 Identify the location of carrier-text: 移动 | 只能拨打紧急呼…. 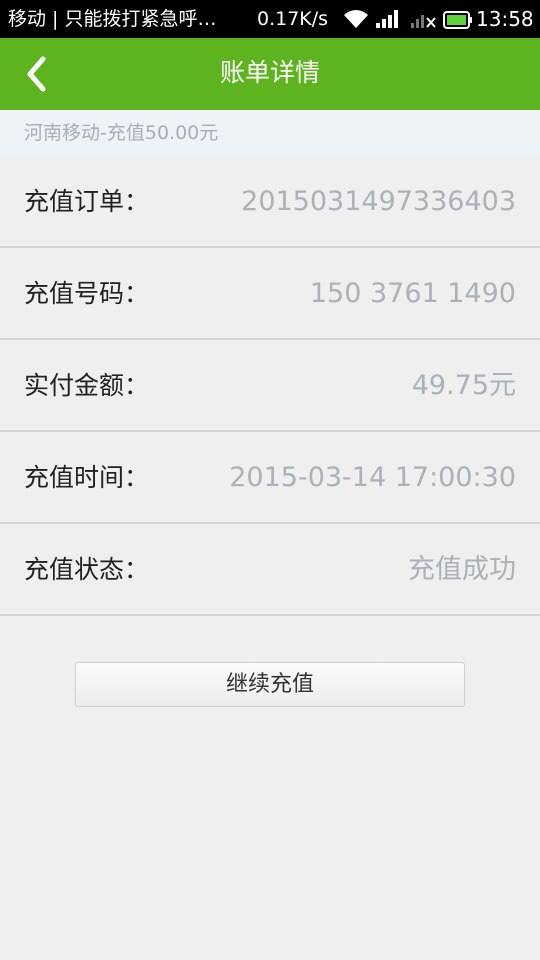
(112, 19).